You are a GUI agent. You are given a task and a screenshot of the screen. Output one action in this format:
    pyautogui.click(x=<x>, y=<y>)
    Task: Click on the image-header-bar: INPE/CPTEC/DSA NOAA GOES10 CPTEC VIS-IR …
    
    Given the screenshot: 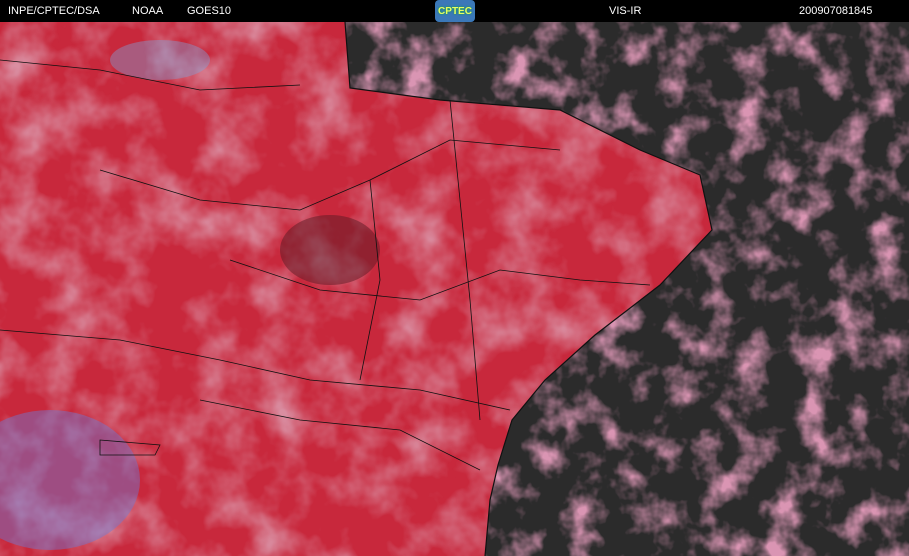 What is the action you would take?
    pyautogui.click(x=454, y=11)
    